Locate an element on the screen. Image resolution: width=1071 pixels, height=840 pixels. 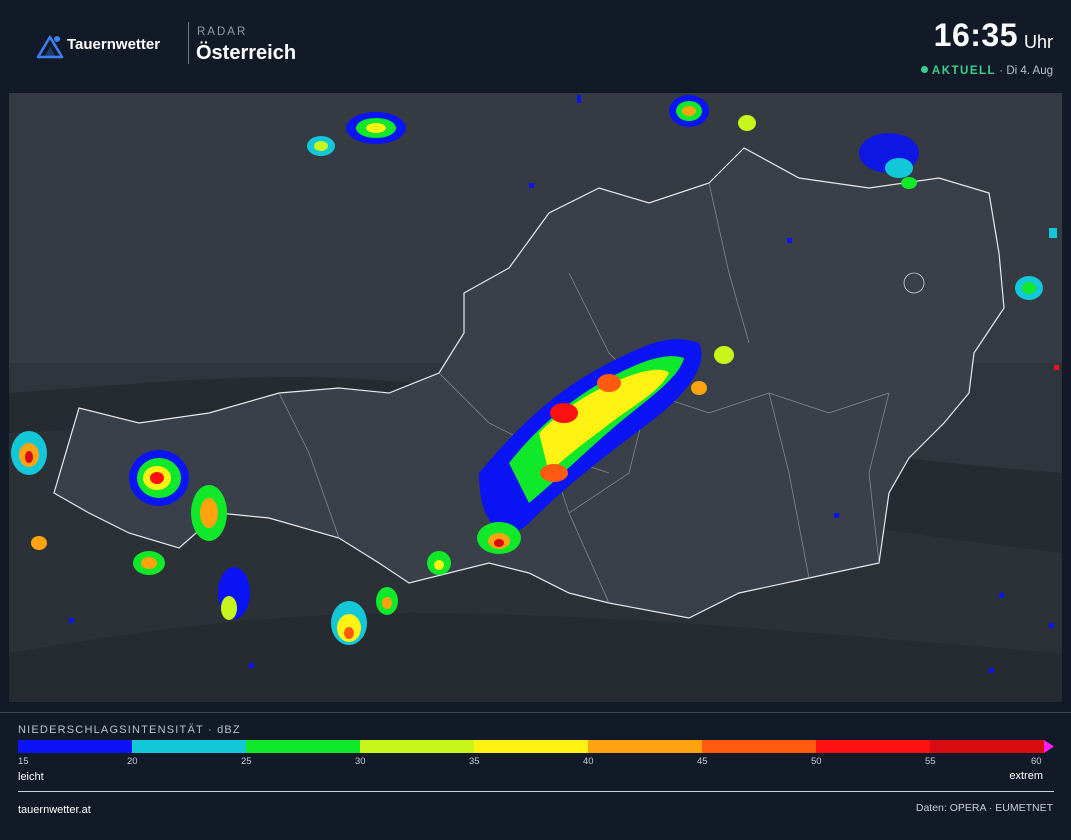
tick-label: 50 is located at coordinates (816, 761).